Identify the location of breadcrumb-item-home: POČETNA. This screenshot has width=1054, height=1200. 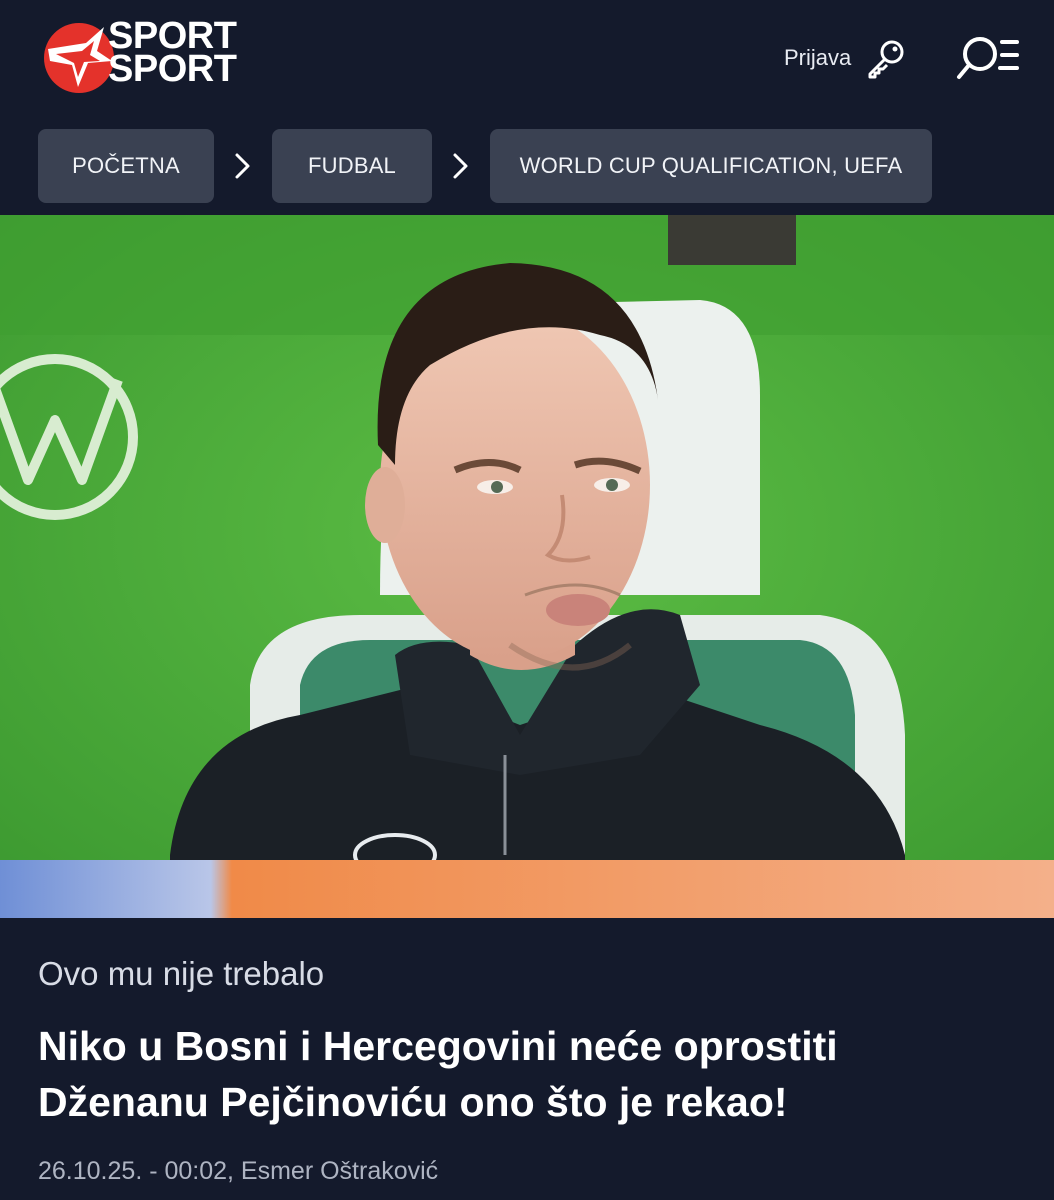
(126, 165).